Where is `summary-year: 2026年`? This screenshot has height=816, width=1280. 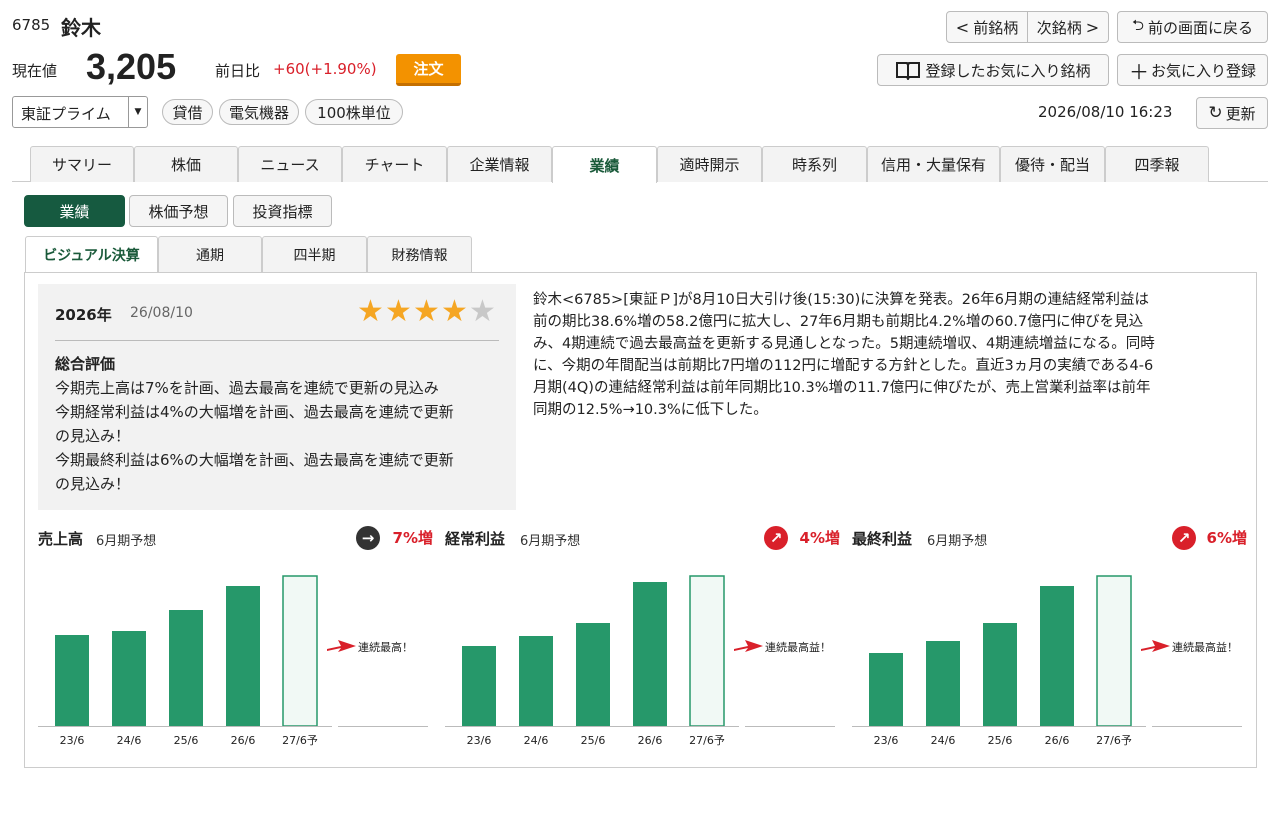
summary-year: 2026年 is located at coordinates (83, 315).